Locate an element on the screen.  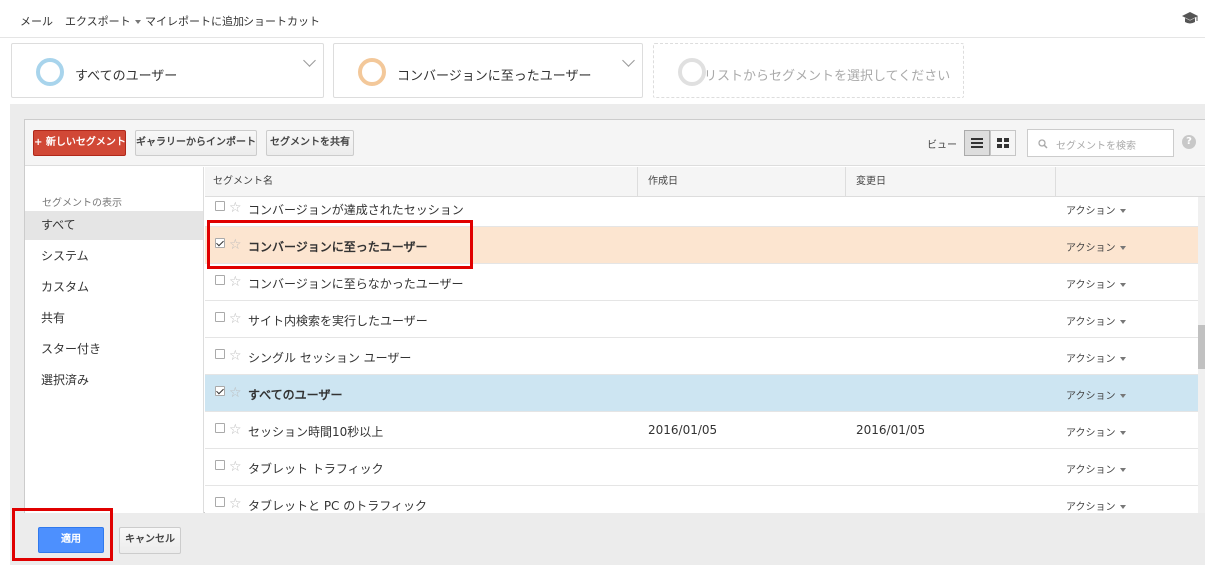
graduation-cap-icon is located at coordinates (1190, 18).